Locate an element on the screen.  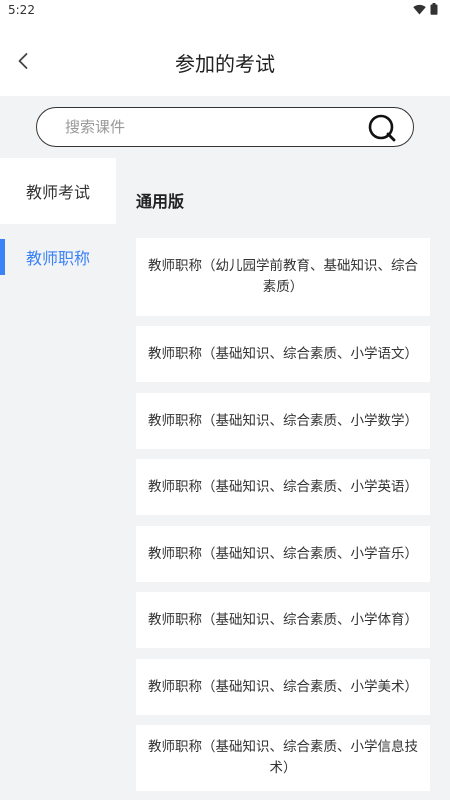
course-card: 教师职称（基础知识、综合素质、小学美术） is located at coordinates (283, 687).